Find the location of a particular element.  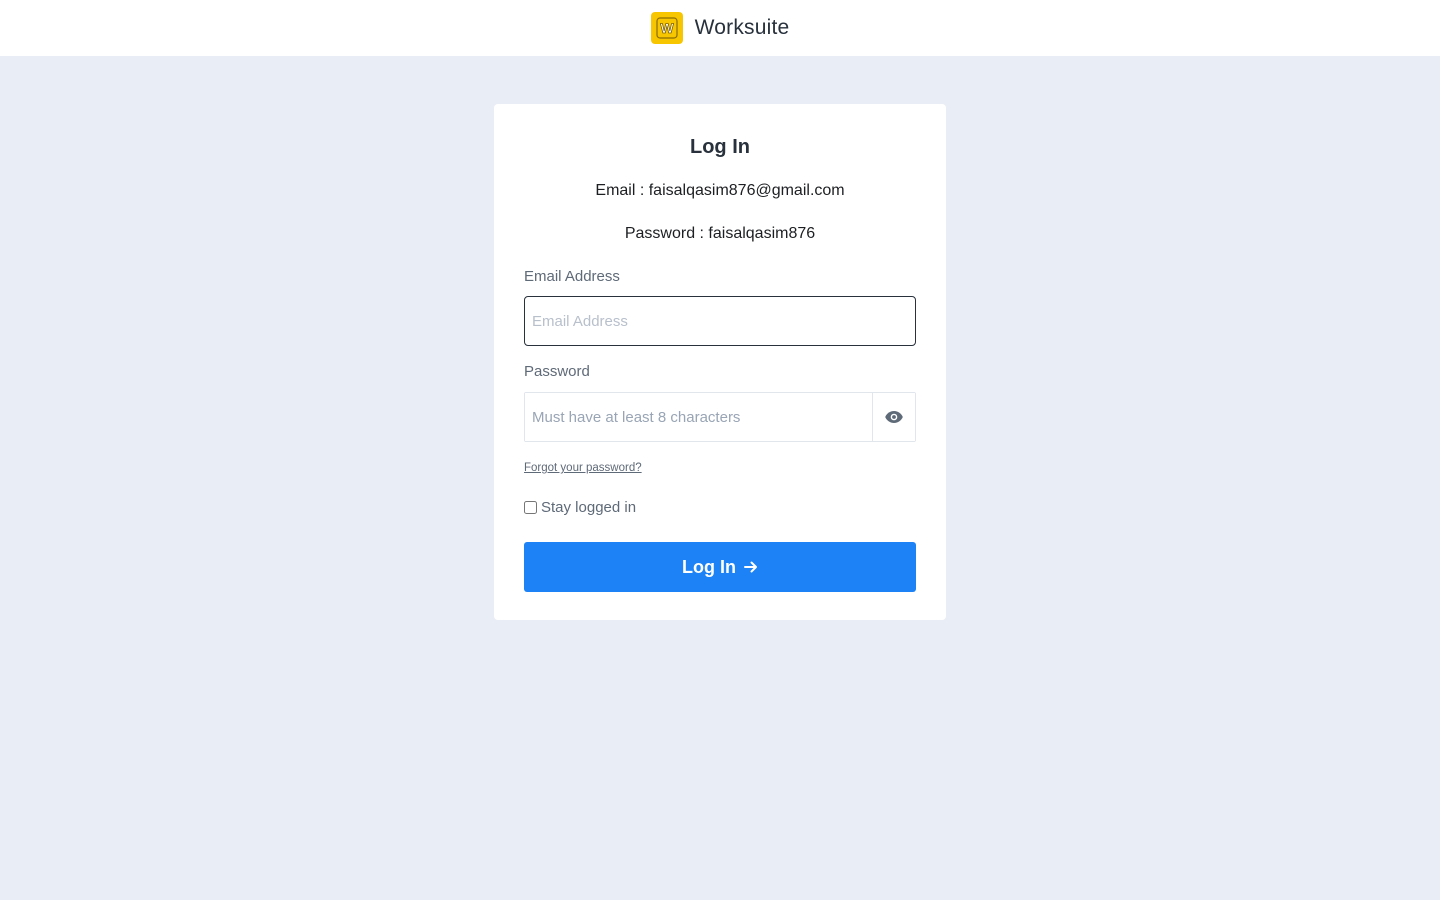

email-label: Email Address is located at coordinates (572, 276).